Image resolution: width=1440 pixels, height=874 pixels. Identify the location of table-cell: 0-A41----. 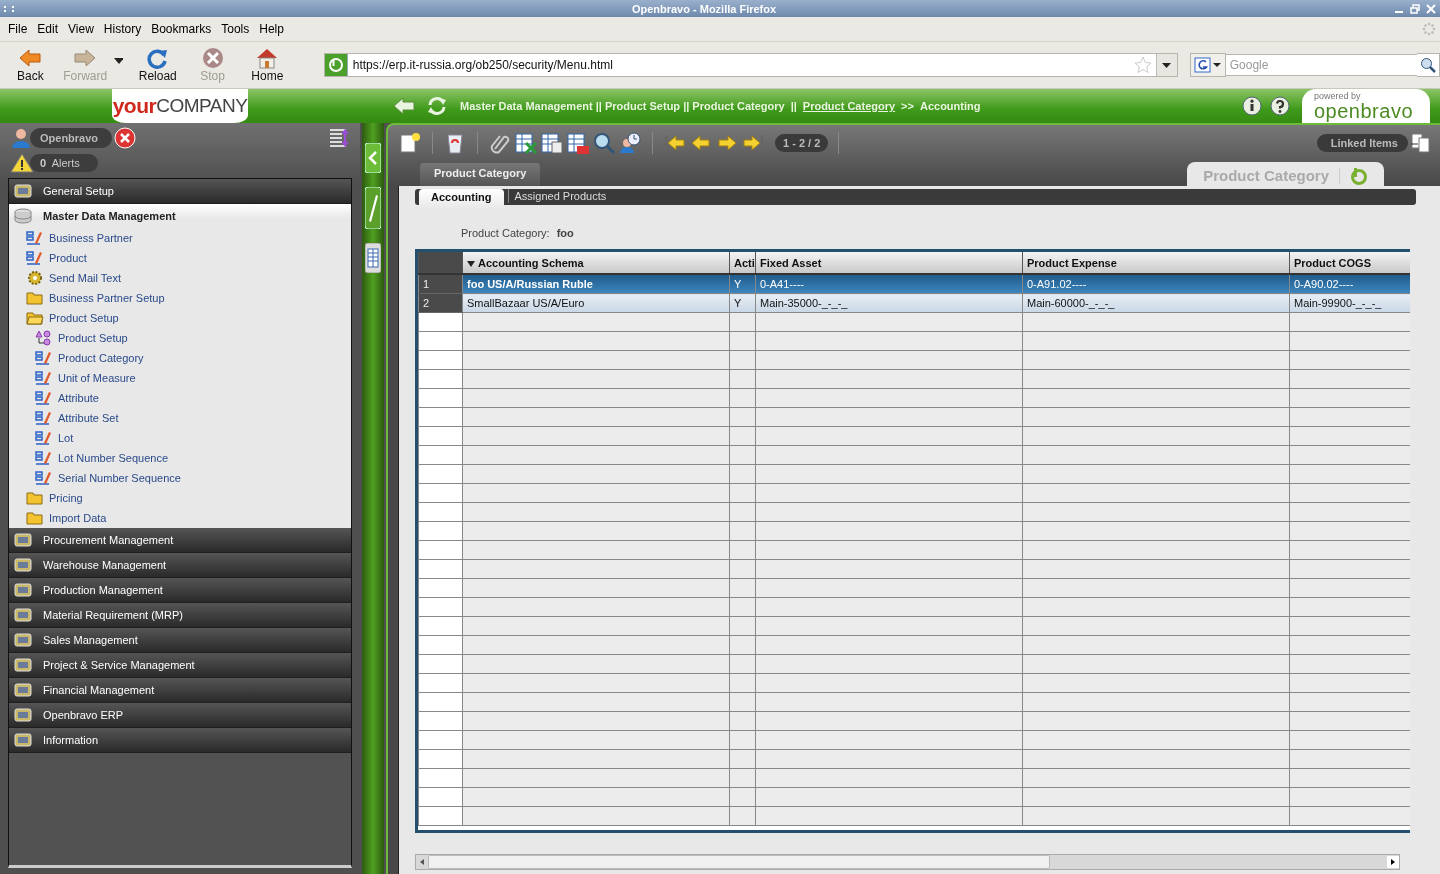
(889, 284).